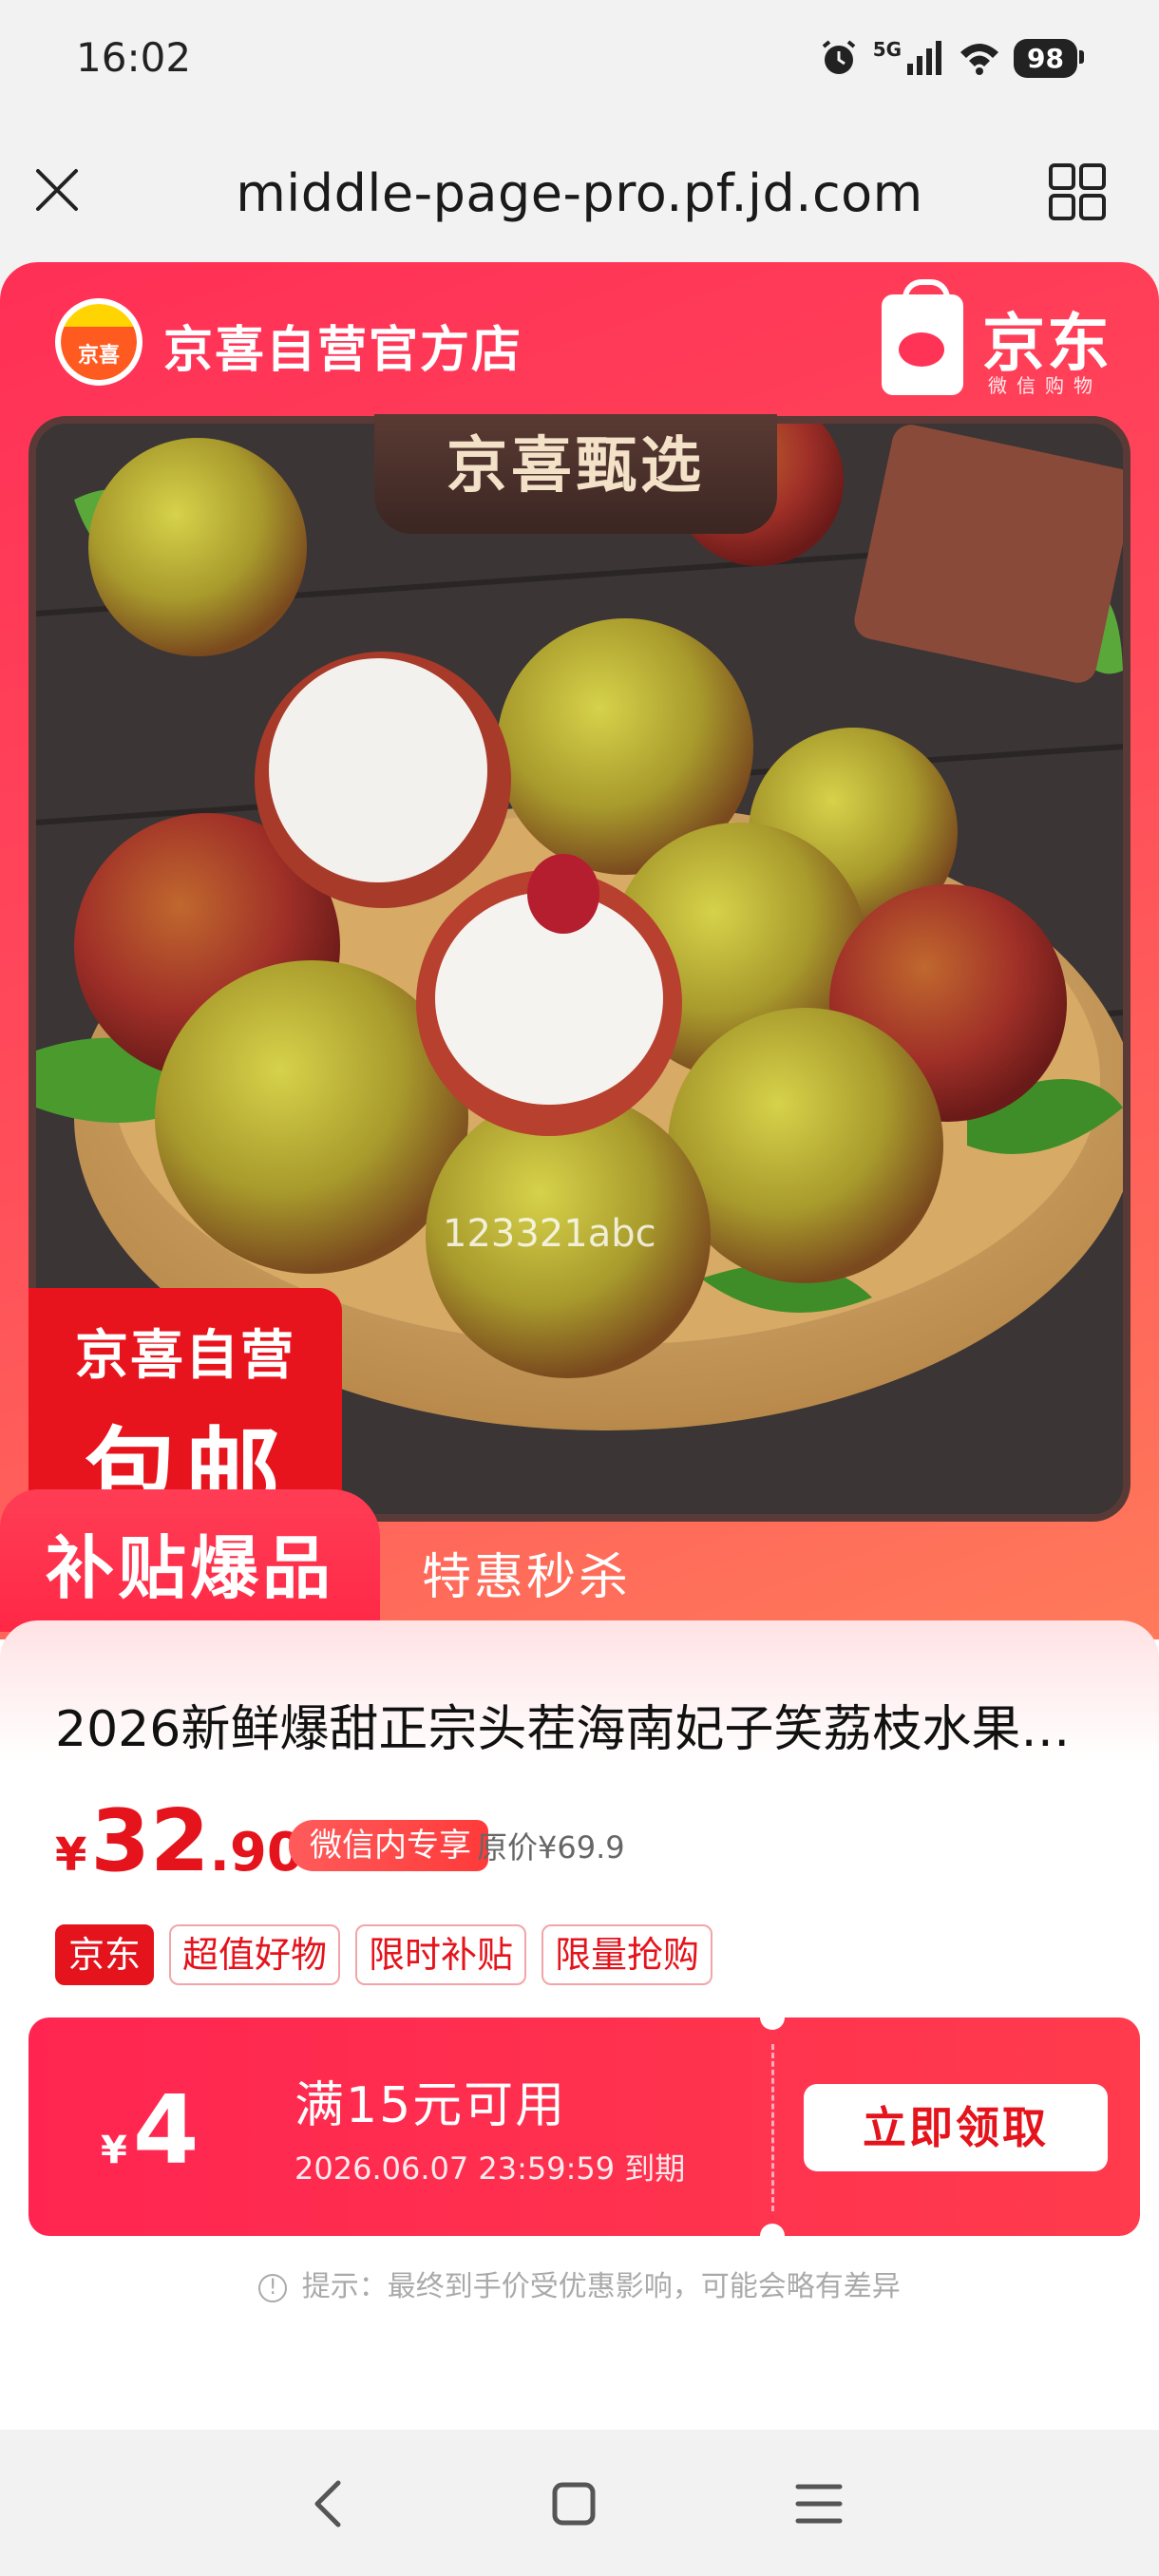  I want to click on flash-sale-label: 特惠秒杀, so click(527, 1577).